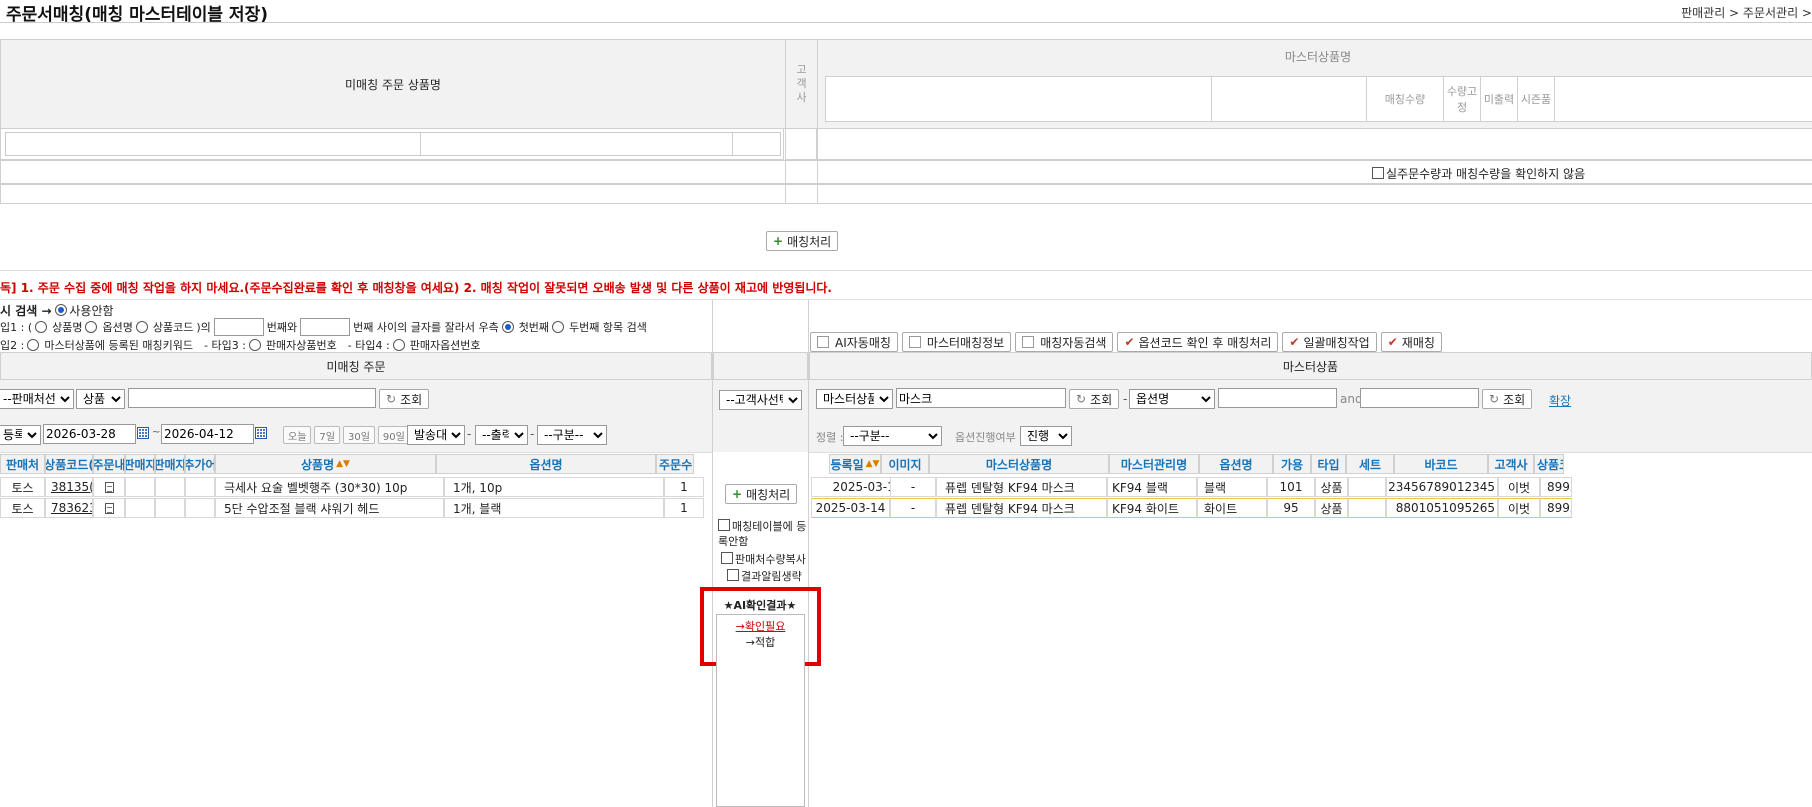  What do you see at coordinates (71, 487) in the screenshot?
I see `product-code-link: 38135(20` at bounding box center [71, 487].